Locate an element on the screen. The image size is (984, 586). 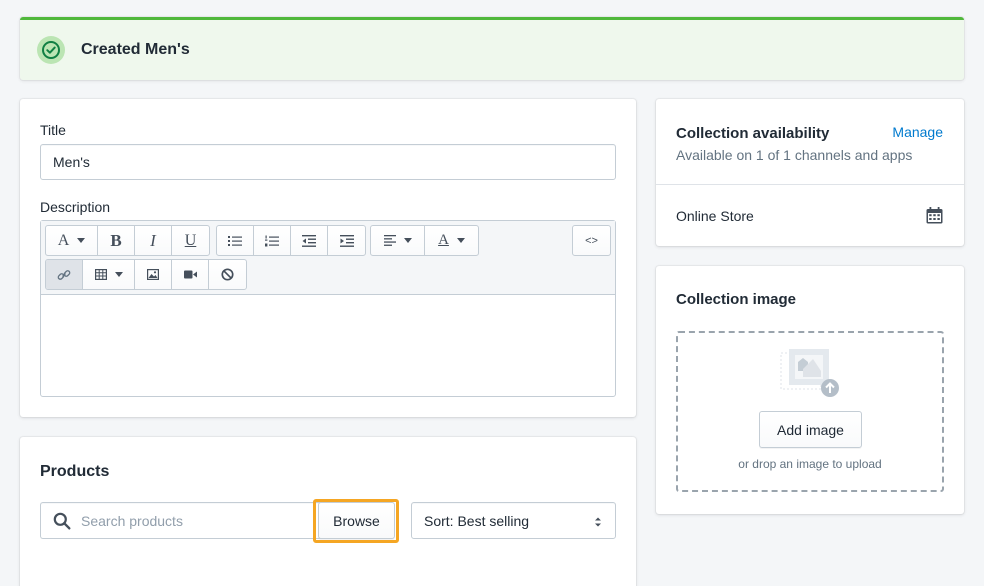
align-color-group: A is located at coordinates (424, 240).